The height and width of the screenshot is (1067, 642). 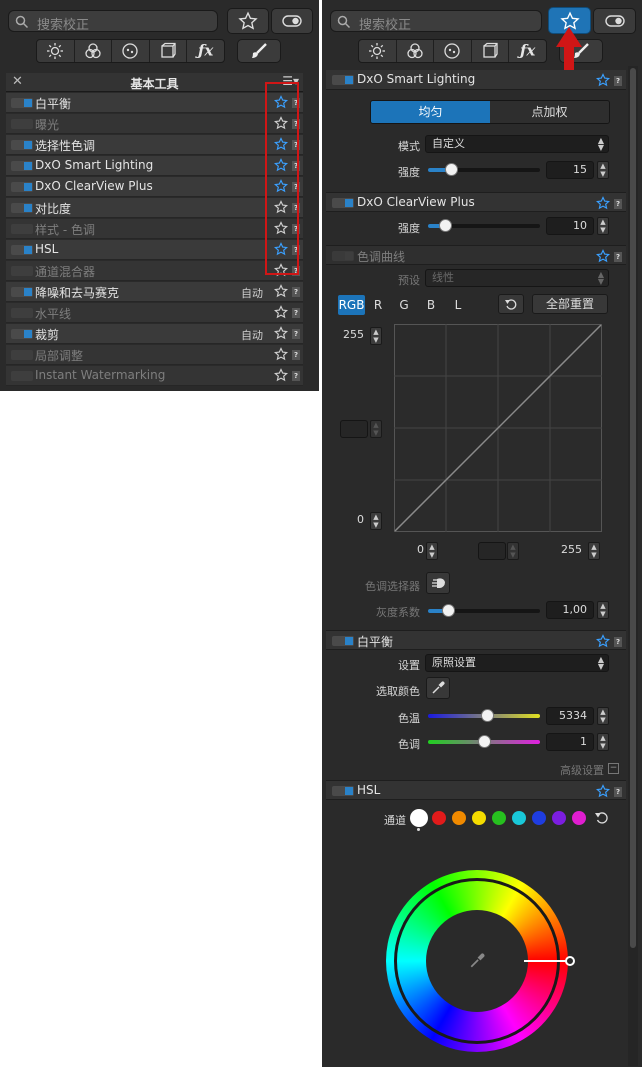 What do you see at coordinates (633, 508) in the screenshot?
I see `scrollbar-thumb` at bounding box center [633, 508].